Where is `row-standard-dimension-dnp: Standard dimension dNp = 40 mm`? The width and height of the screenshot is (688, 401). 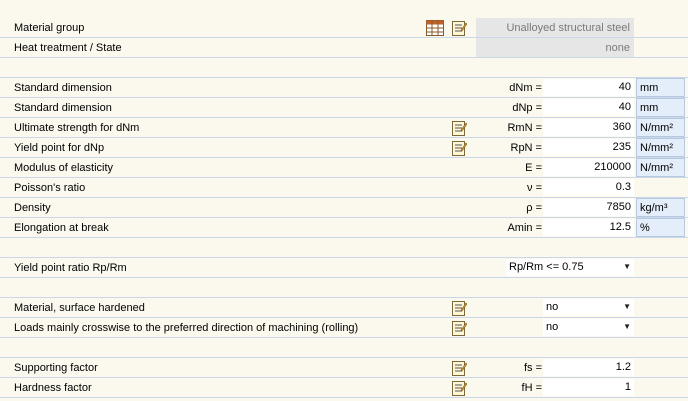 row-standard-dimension-dnp: Standard dimension dNp = 40 mm is located at coordinates (344, 108).